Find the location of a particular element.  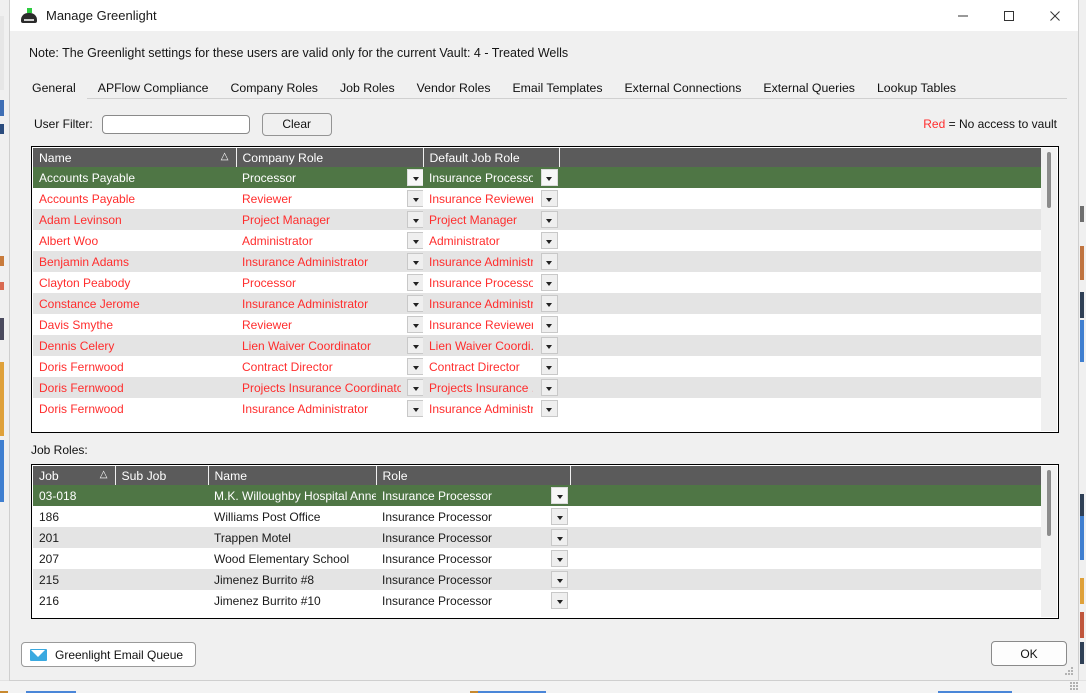

table-row: Albert Woo Administrator Administrator is located at coordinates (537, 240).